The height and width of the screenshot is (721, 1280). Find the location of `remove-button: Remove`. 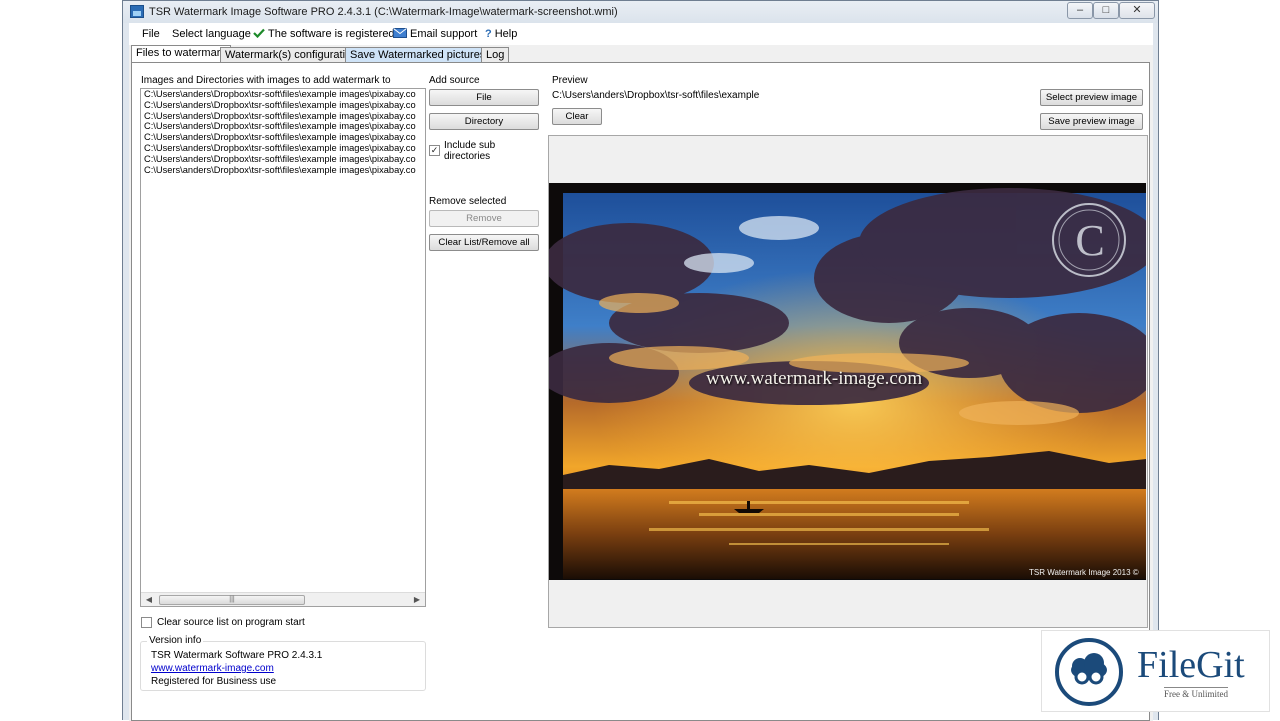

remove-button: Remove is located at coordinates (484, 218).